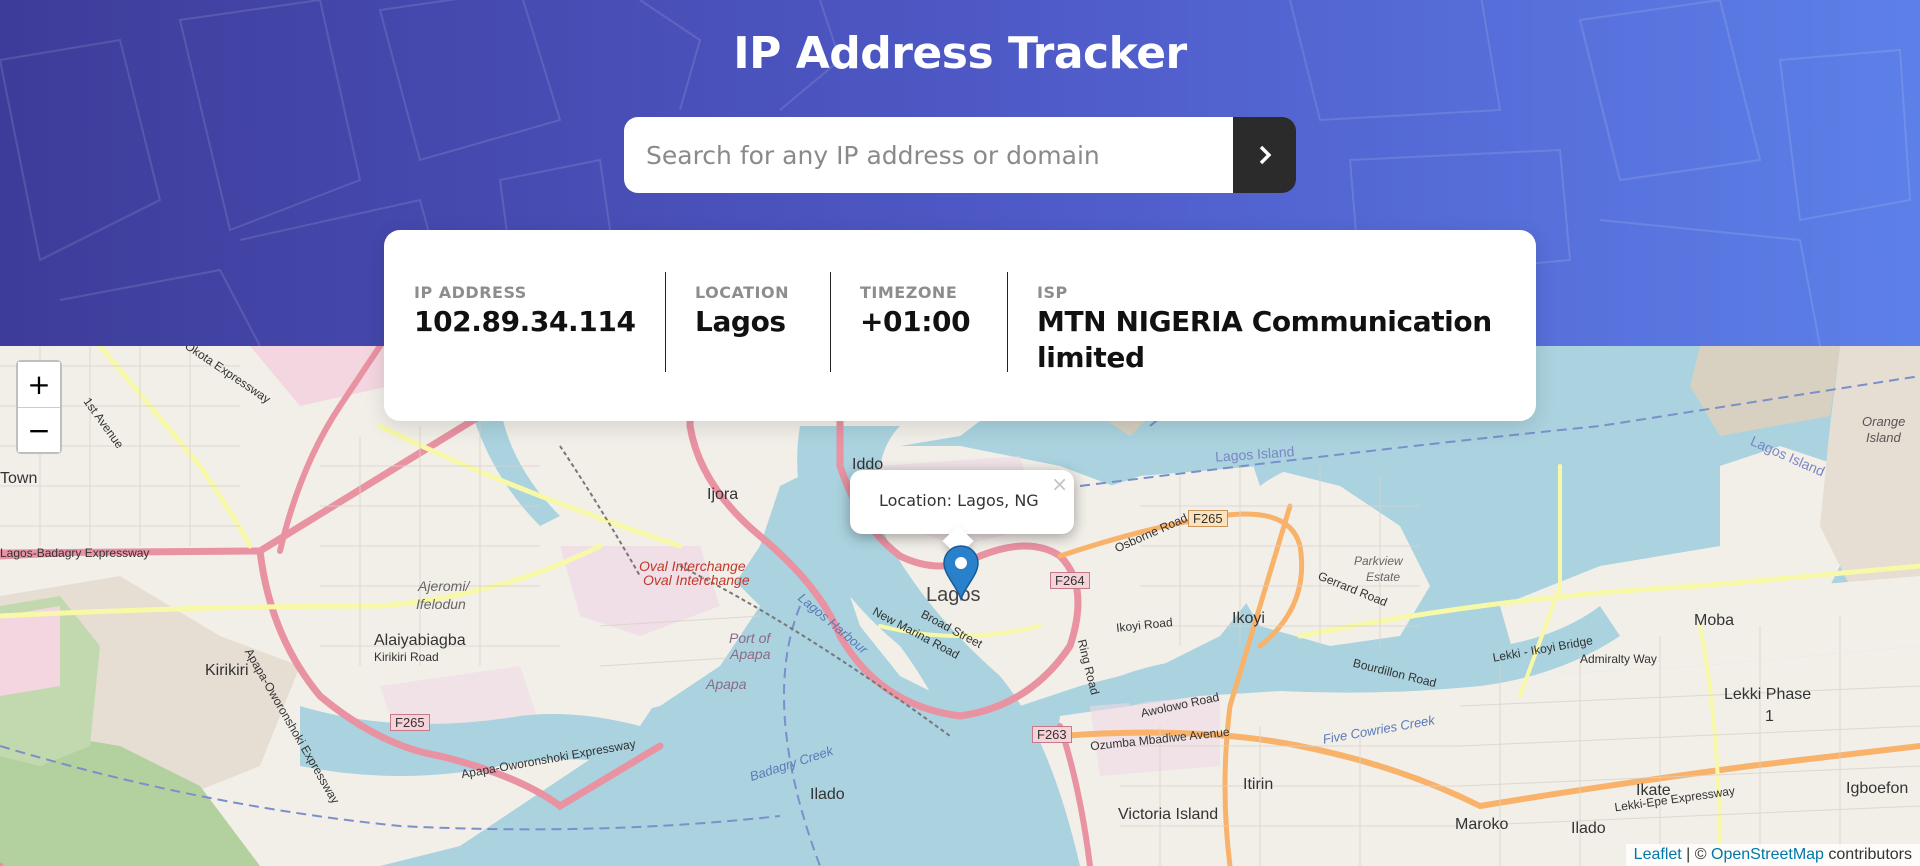  I want to click on map-label-parkview-1: Parkview, so click(1378, 561).